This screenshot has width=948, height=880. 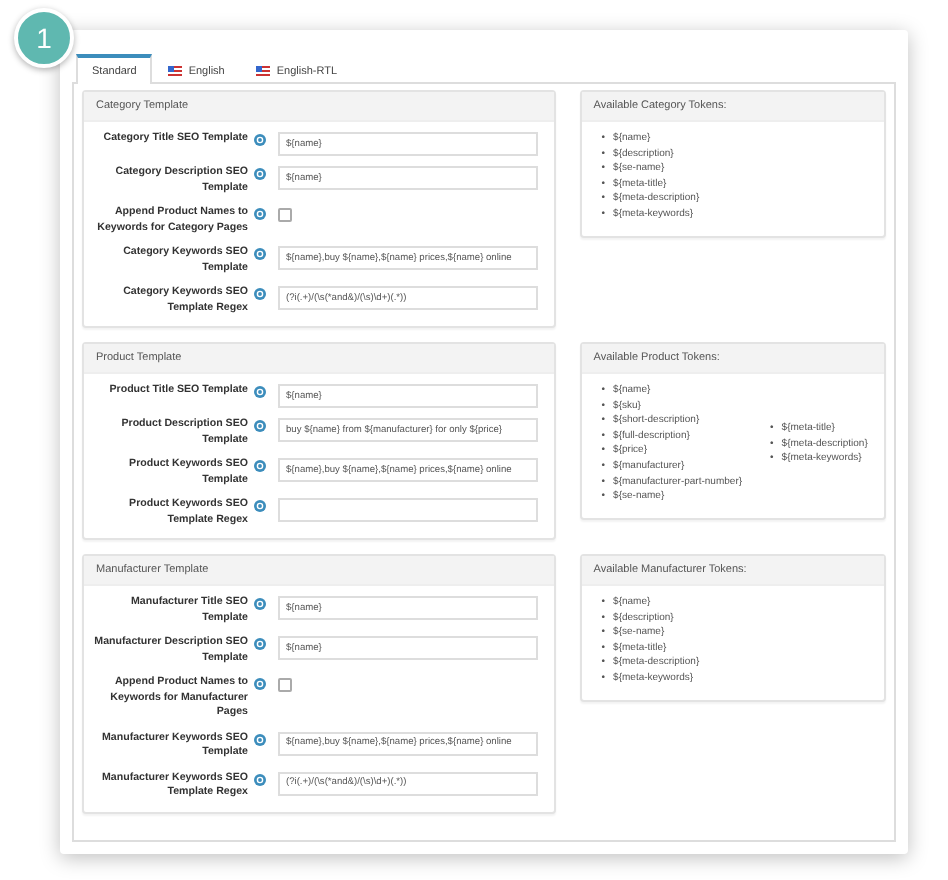 What do you see at coordinates (44, 38) in the screenshot?
I see `step-number: 1` at bounding box center [44, 38].